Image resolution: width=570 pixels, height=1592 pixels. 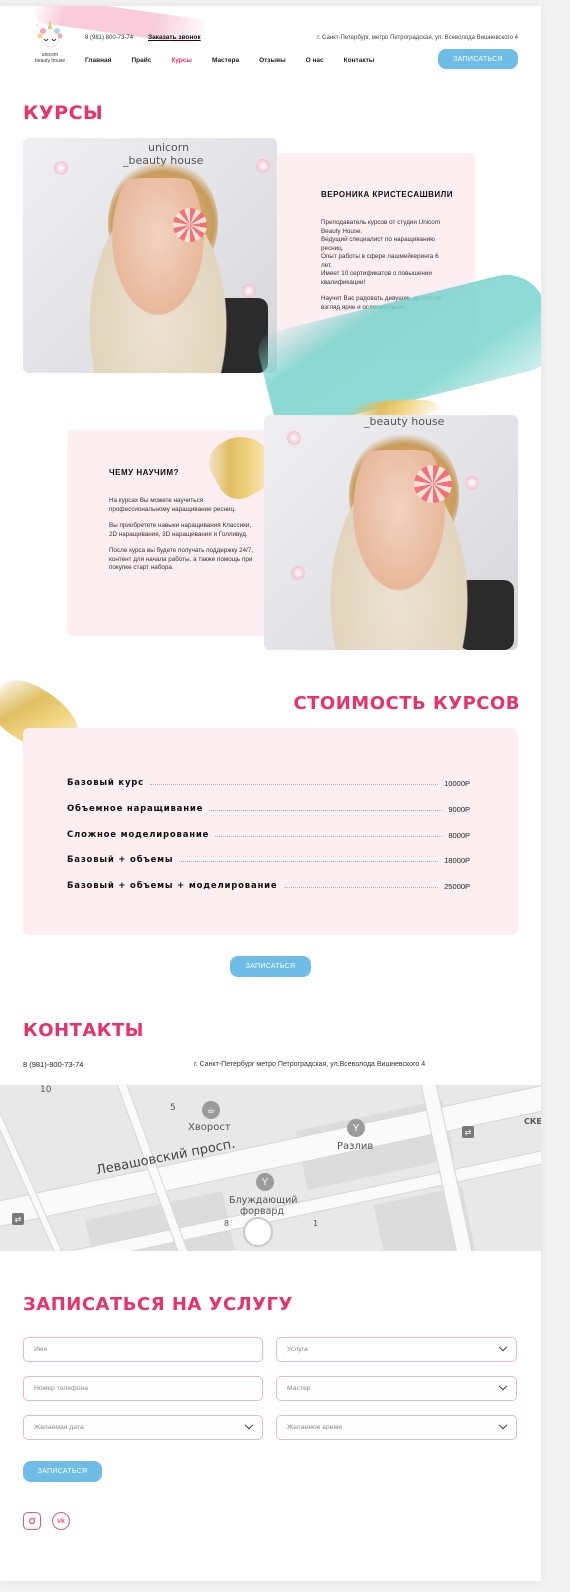 What do you see at coordinates (315, 60) in the screenshot?
I see `nav-item-about: О нас` at bounding box center [315, 60].